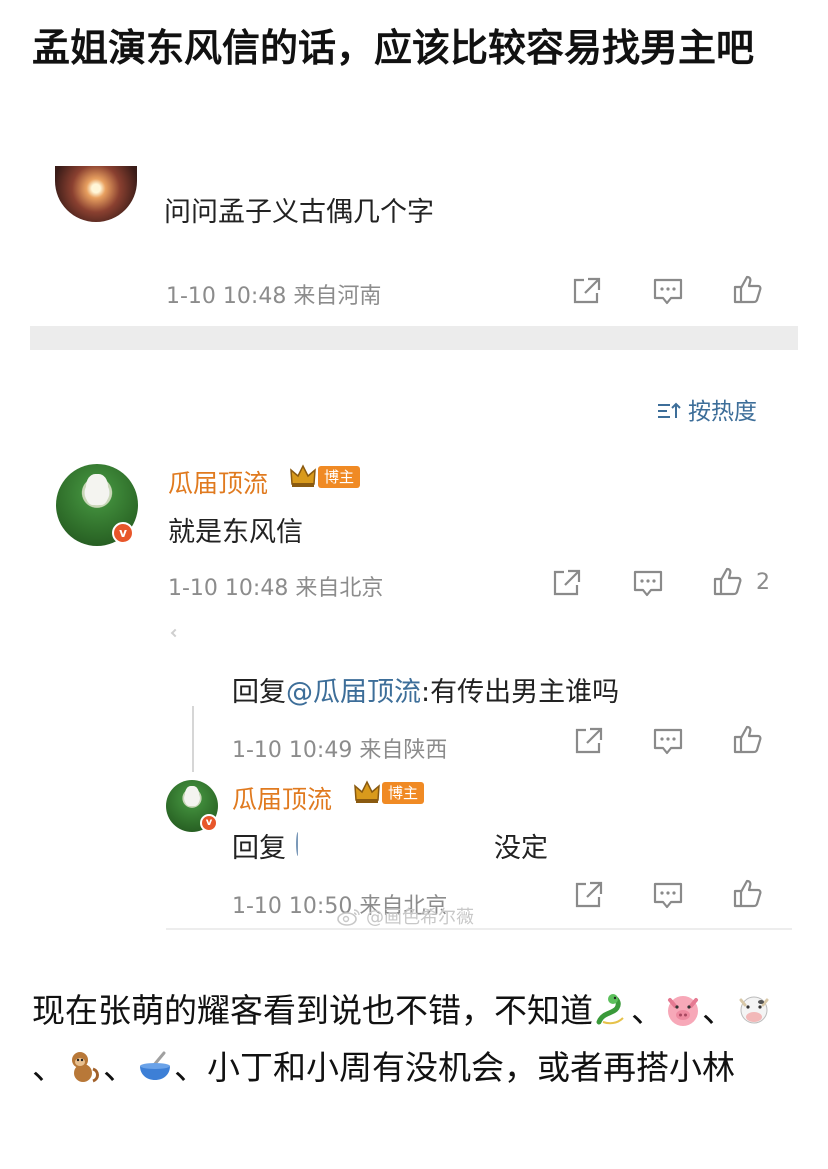  I want to click on sort-label: 按热度, so click(722, 412).